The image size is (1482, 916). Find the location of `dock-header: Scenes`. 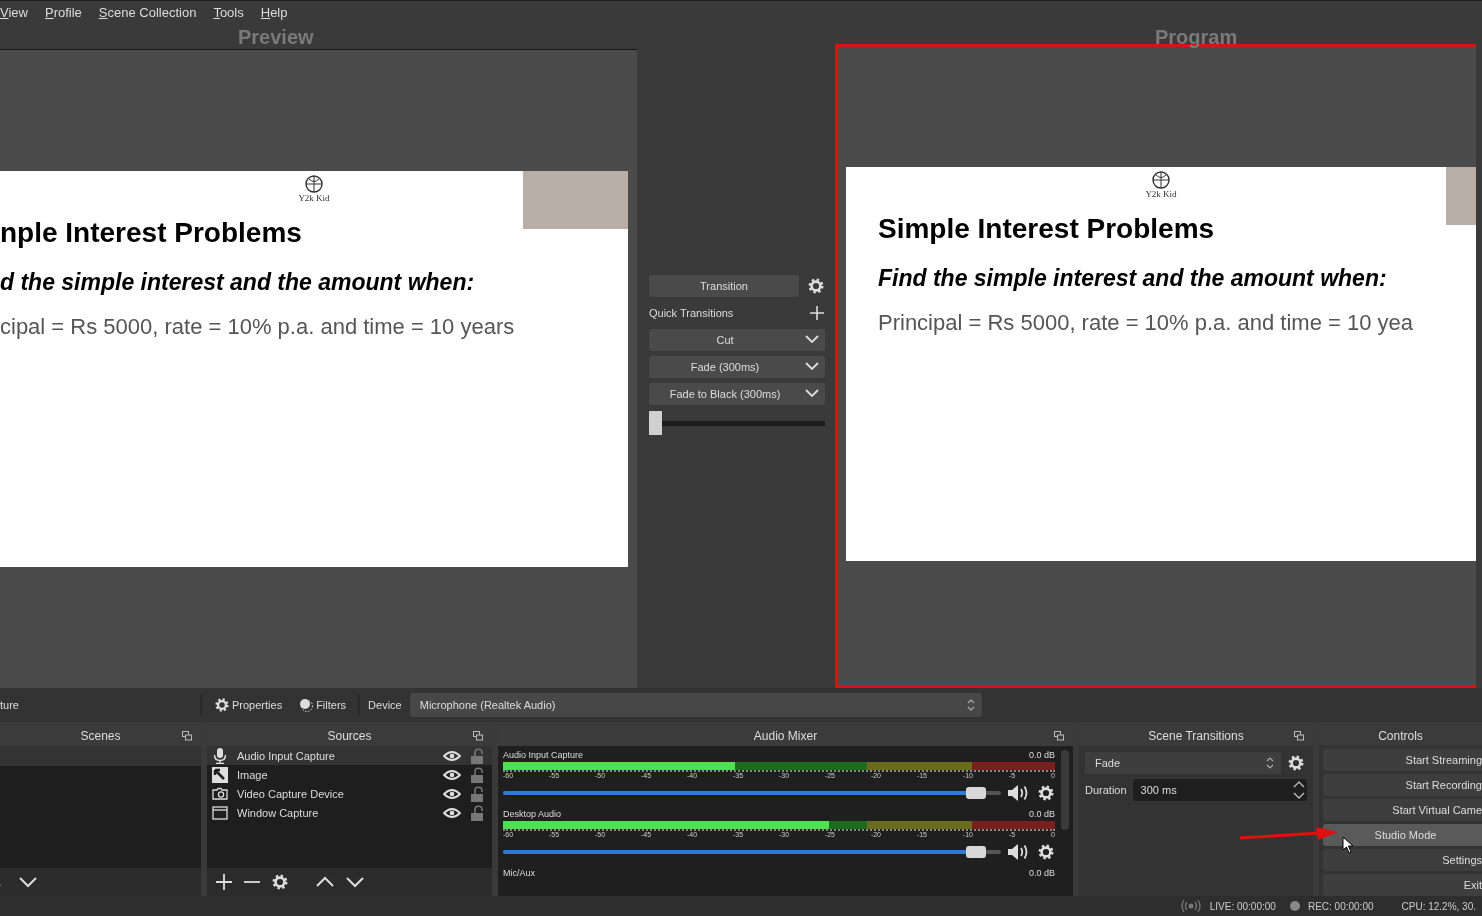

dock-header: Scenes is located at coordinates (100, 736).